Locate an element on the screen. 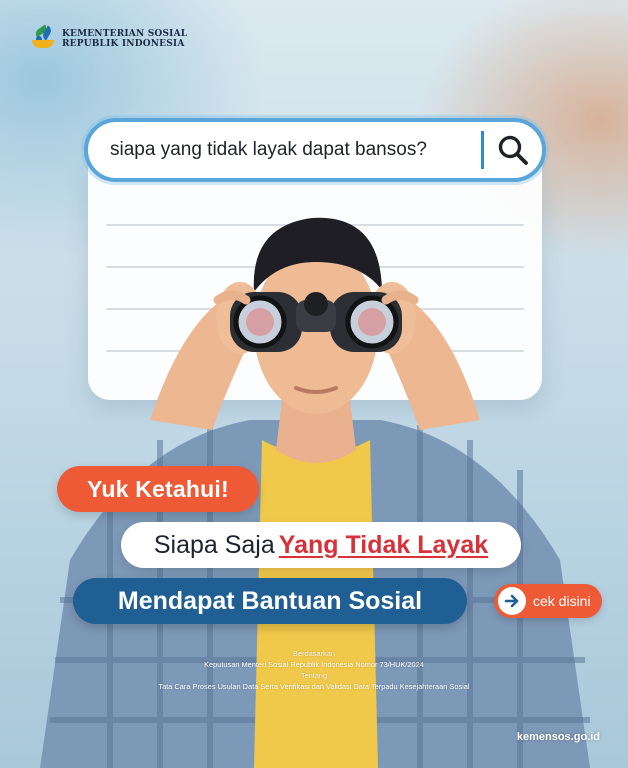  headline-highlight: Yang Tidak Layak is located at coordinates (383, 544).